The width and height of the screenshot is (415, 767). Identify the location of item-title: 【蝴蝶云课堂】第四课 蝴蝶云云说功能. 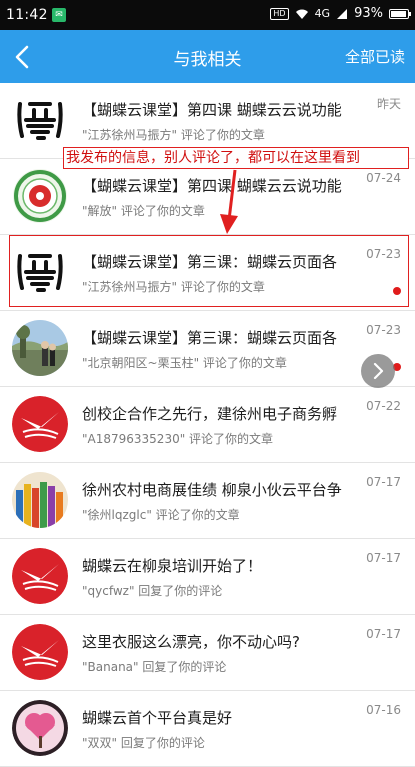
(212, 110).